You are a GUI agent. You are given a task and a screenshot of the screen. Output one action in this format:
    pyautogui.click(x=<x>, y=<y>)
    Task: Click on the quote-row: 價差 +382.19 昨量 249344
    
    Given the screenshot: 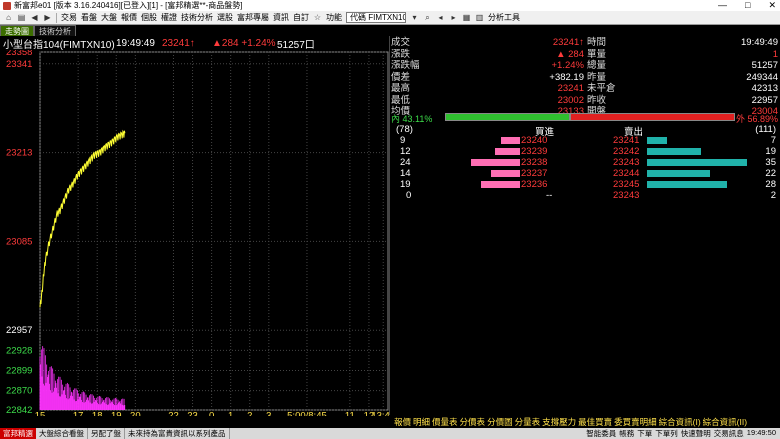 What is the action you would take?
    pyautogui.click(x=585, y=78)
    